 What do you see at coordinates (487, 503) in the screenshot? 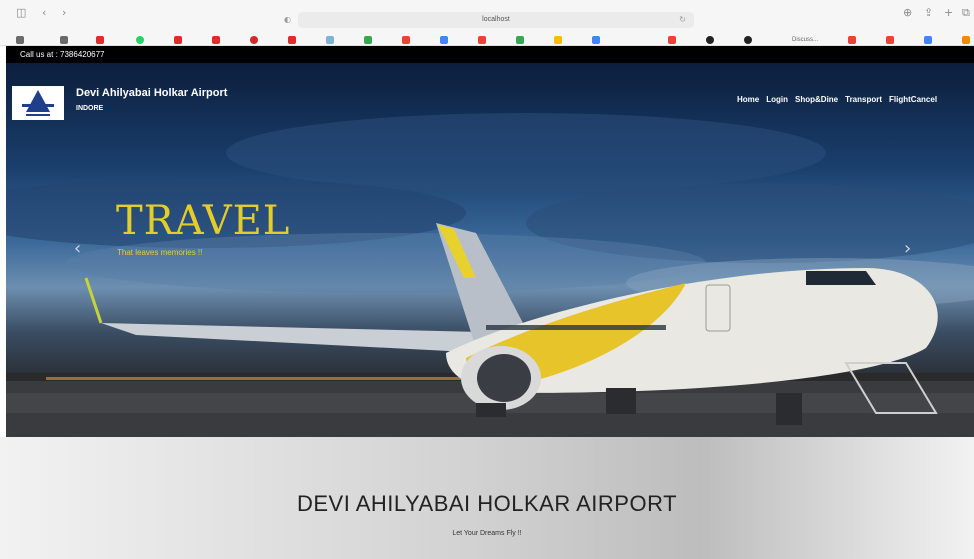
I see `section-title: DEVI AHILYABAI HOLKAR AIRPORT` at bounding box center [487, 503].